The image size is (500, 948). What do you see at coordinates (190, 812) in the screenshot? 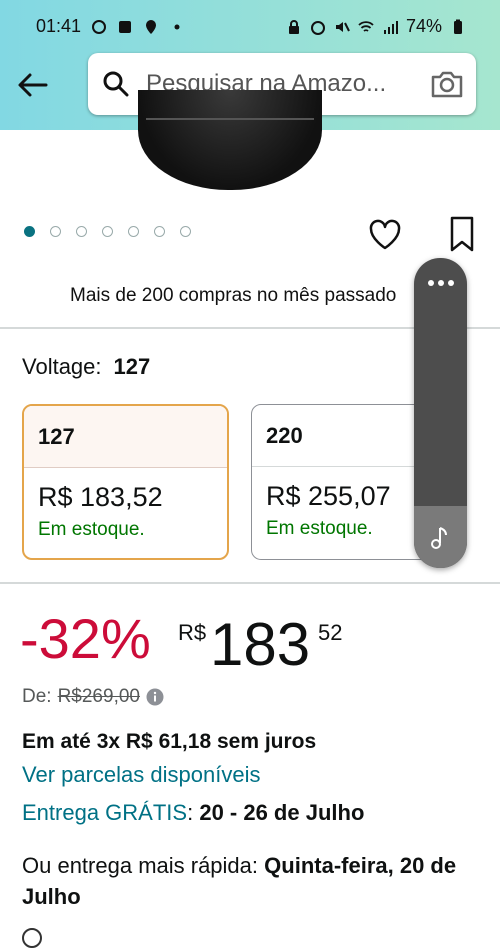
I see `delivery-sep: :` at bounding box center [190, 812].